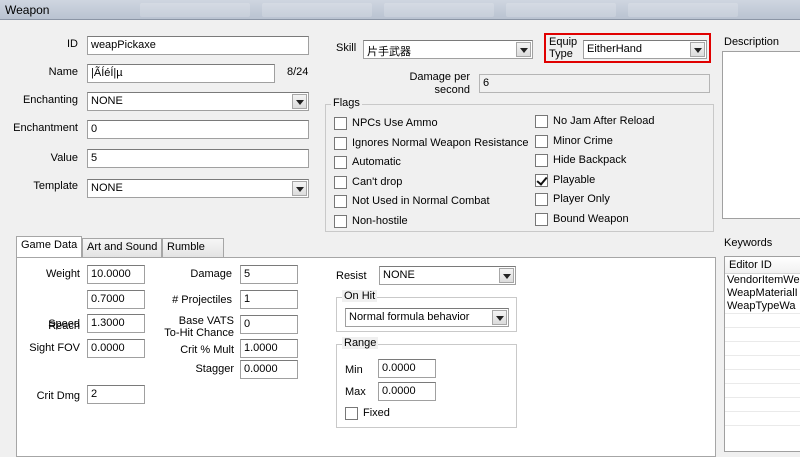  What do you see at coordinates (761, 135) in the screenshot?
I see `description-textarea` at bounding box center [761, 135].